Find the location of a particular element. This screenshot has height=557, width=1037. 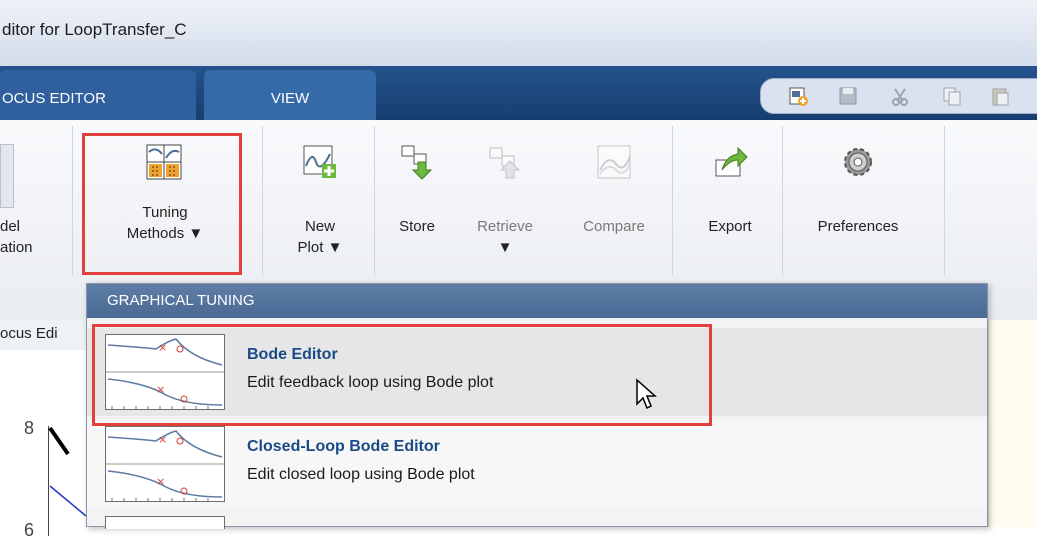

export-button: Export is located at coordinates (730, 207).